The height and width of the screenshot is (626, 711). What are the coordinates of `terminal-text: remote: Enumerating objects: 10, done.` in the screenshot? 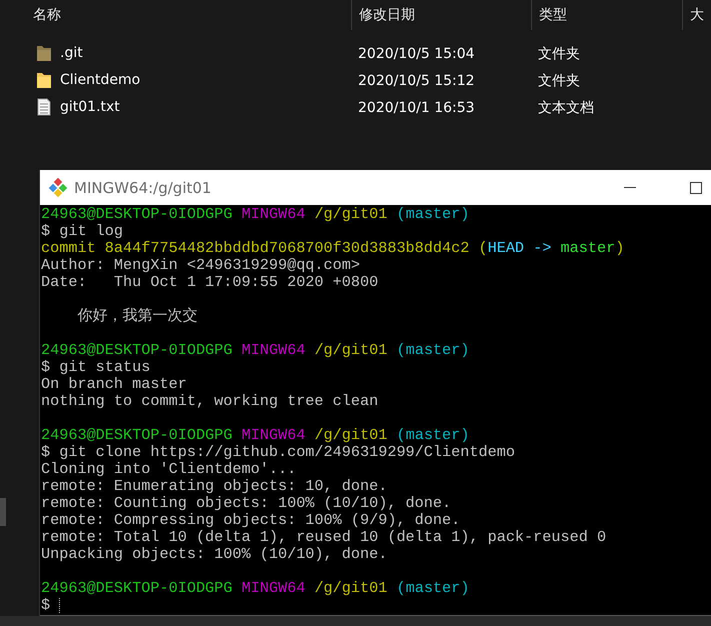 It's located at (214, 486).